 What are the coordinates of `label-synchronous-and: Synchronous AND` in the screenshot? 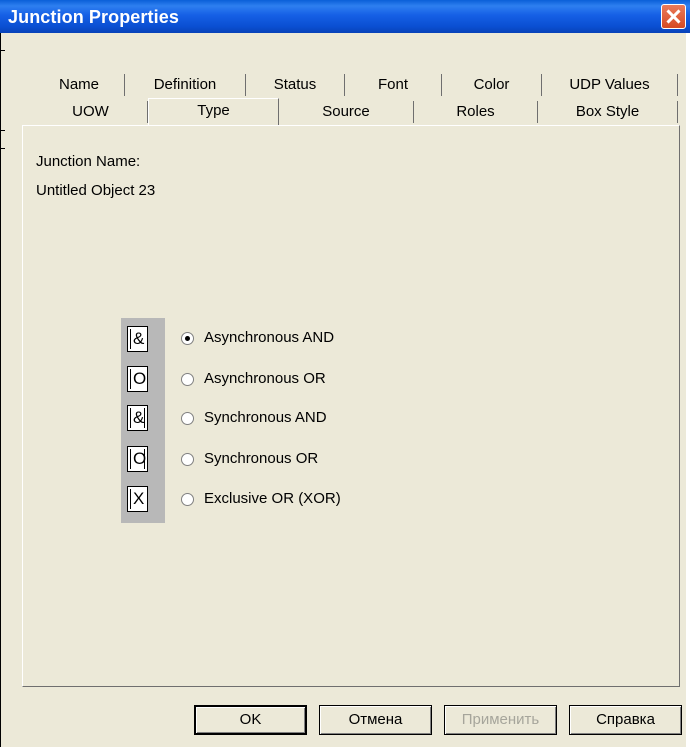 It's located at (265, 417).